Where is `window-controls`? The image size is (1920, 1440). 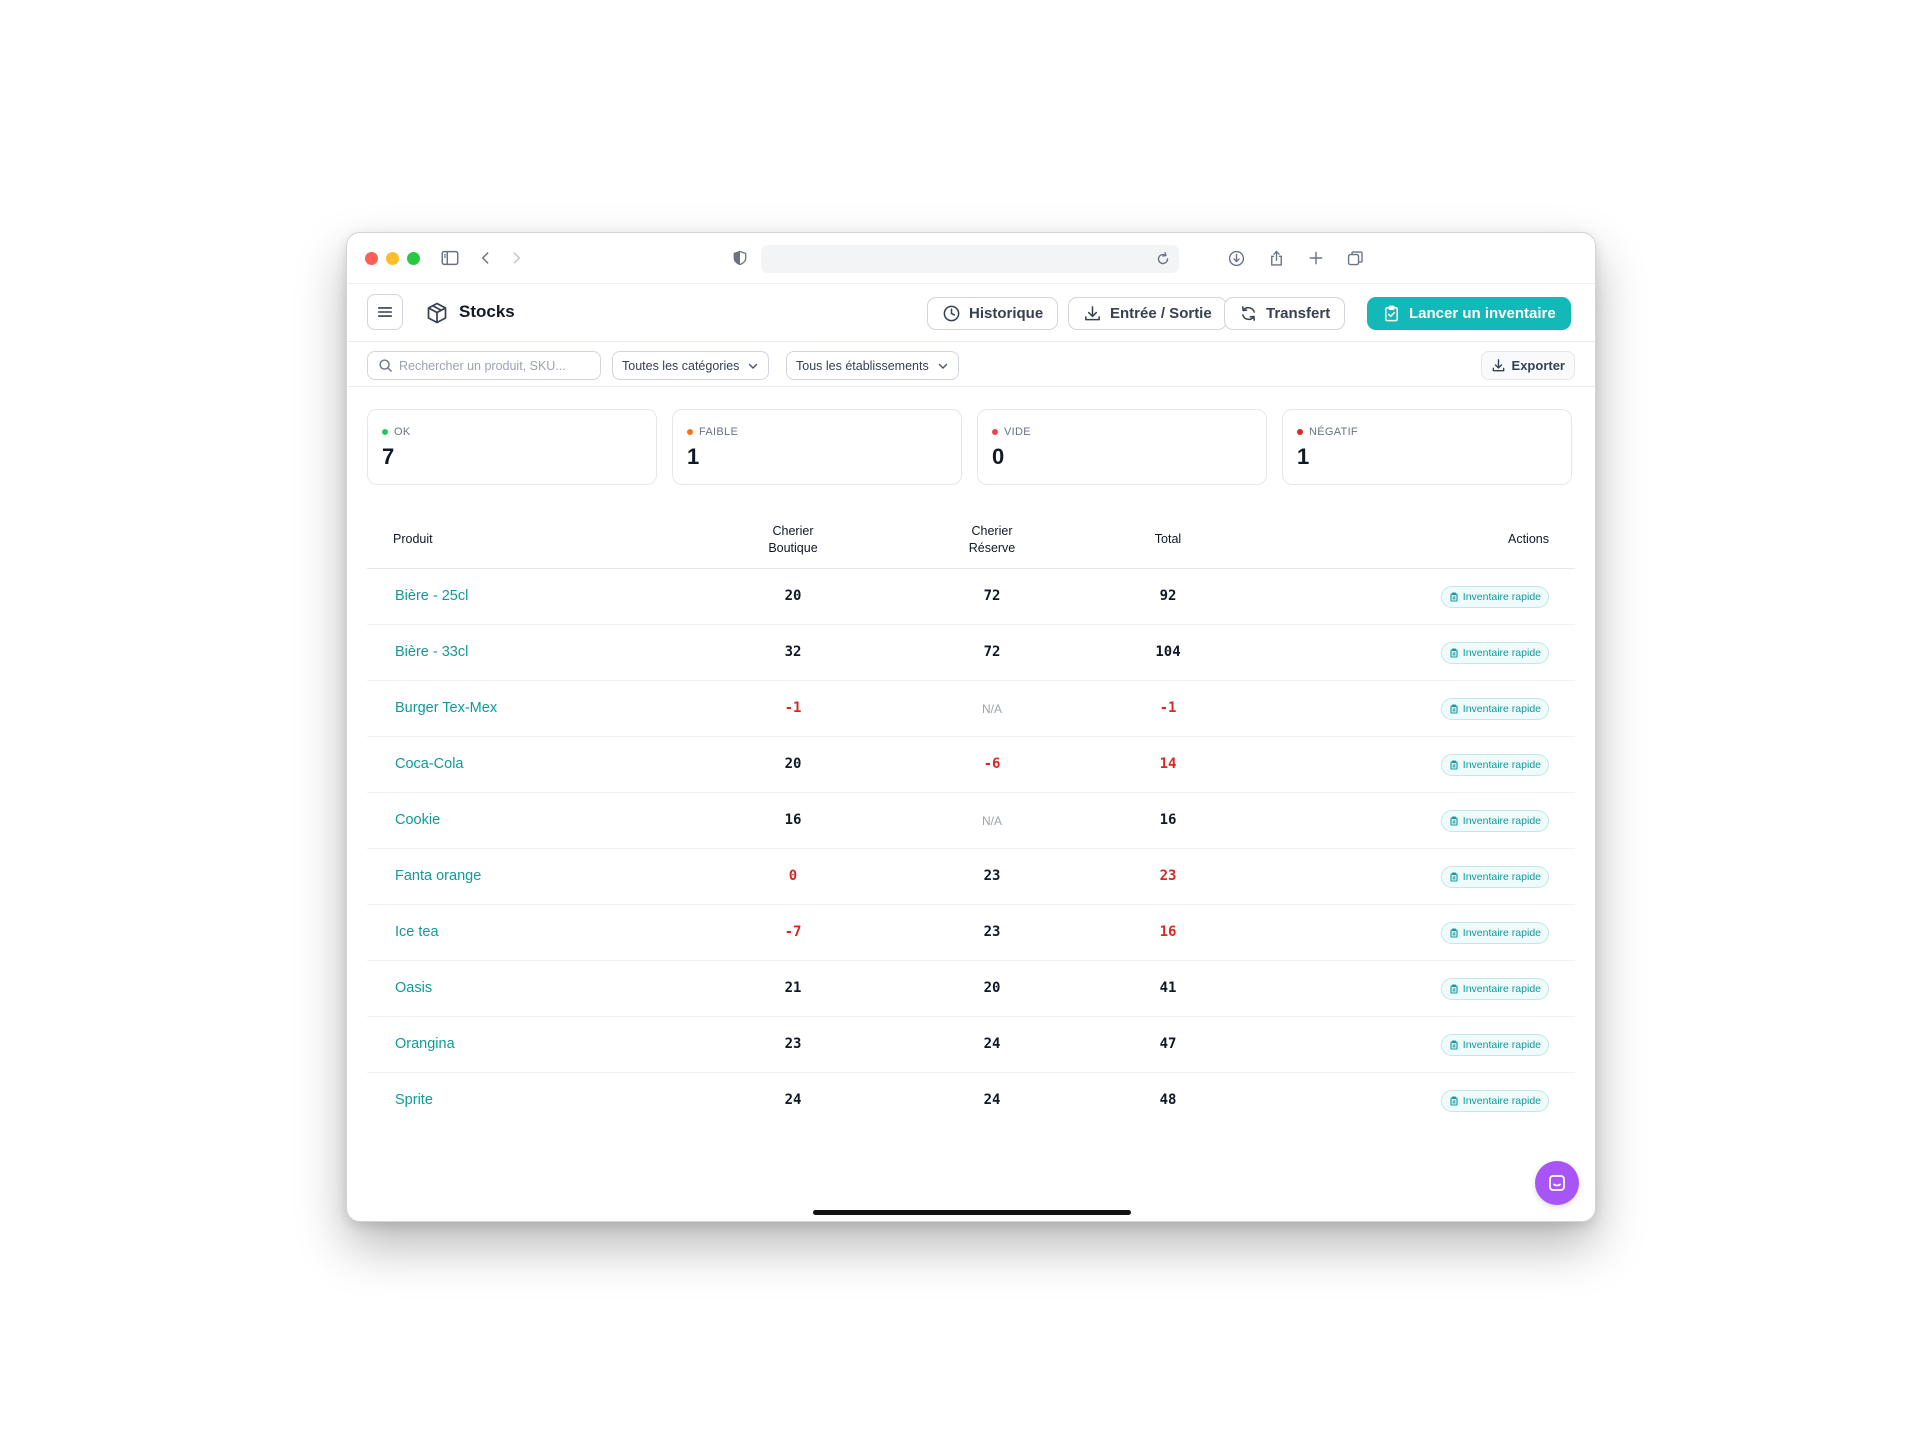 window-controls is located at coordinates (392, 258).